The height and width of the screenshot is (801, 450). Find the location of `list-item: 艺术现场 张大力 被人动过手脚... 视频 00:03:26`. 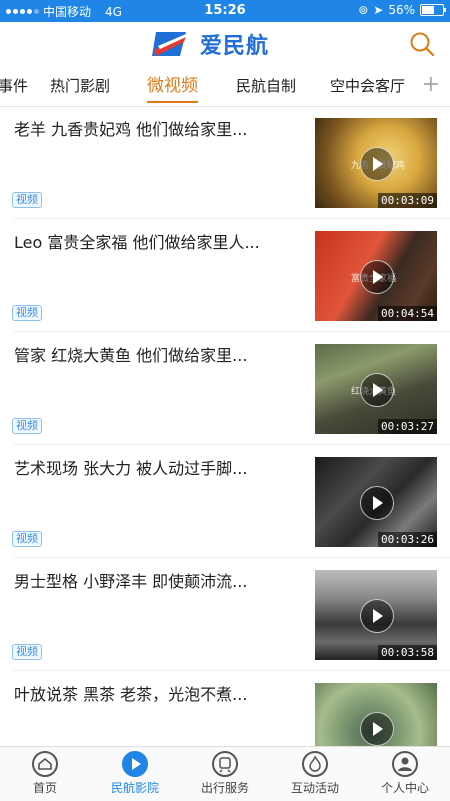

list-item: 艺术现场 张大力 被人动过手脚... 视频 00:03:26 is located at coordinates (225, 501).